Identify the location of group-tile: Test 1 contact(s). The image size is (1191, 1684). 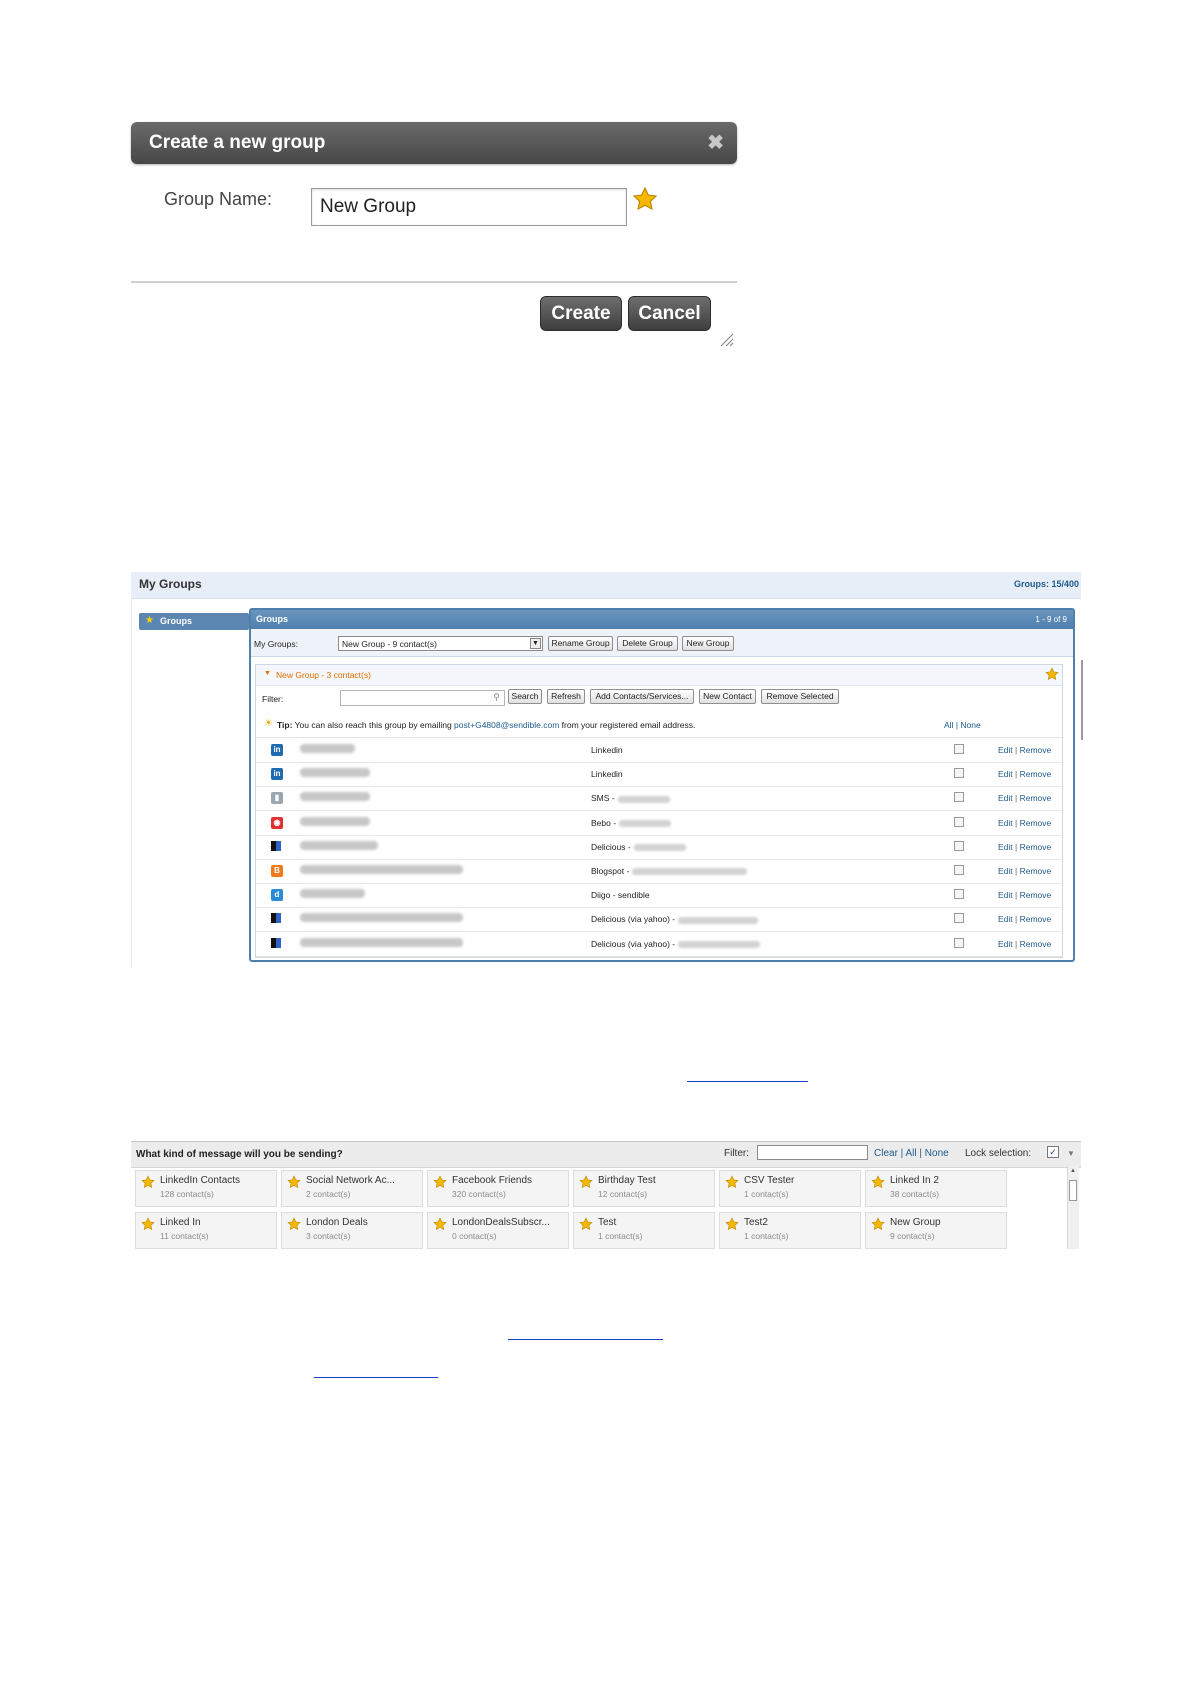
(644, 1230).